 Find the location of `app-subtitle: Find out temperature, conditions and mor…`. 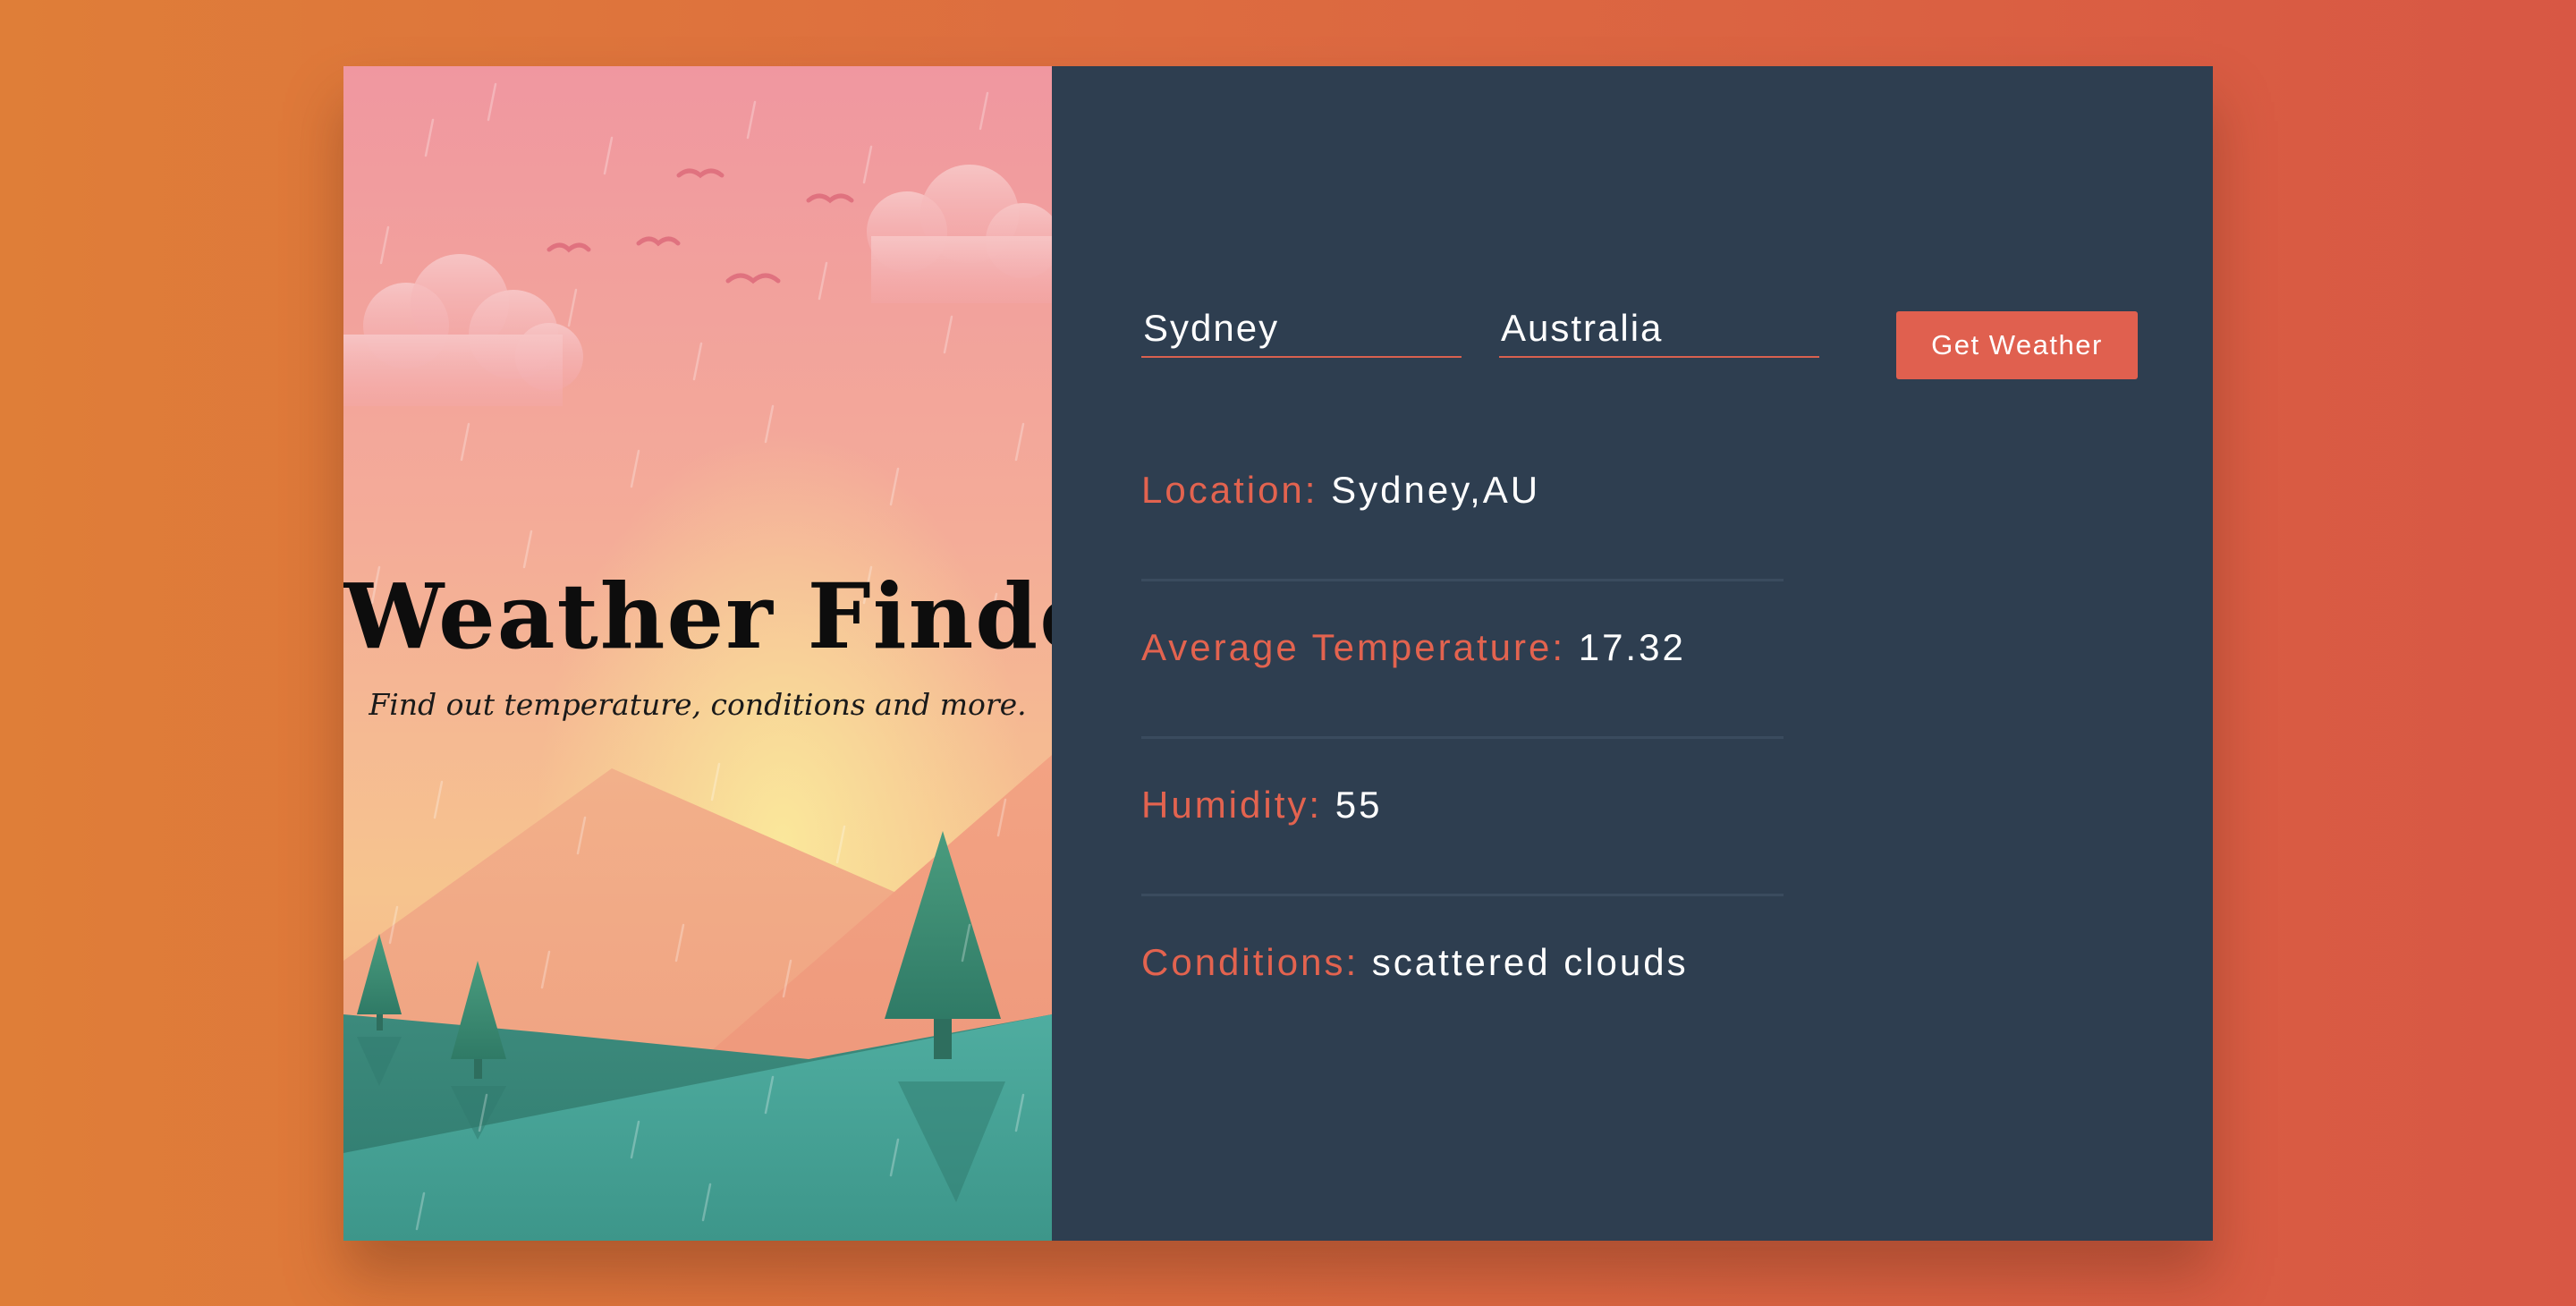

app-subtitle: Find out temperature, conditions and mor… is located at coordinates (698, 704).